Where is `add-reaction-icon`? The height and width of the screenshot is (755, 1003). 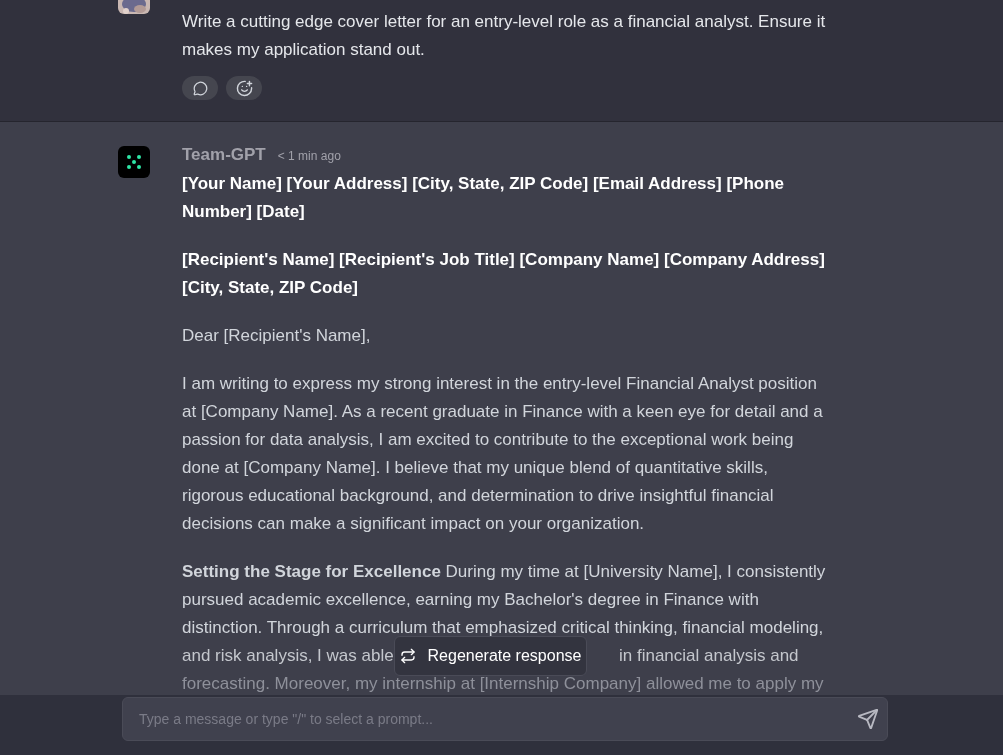 add-reaction-icon is located at coordinates (244, 88).